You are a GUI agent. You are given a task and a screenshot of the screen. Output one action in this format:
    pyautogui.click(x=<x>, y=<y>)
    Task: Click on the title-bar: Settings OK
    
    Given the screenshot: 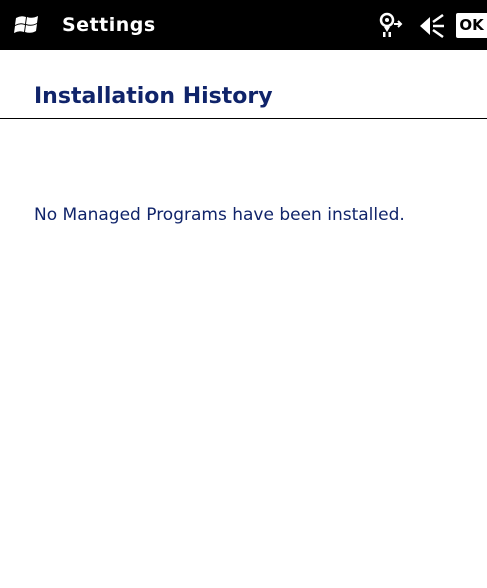 What is the action you would take?
    pyautogui.click(x=243, y=25)
    